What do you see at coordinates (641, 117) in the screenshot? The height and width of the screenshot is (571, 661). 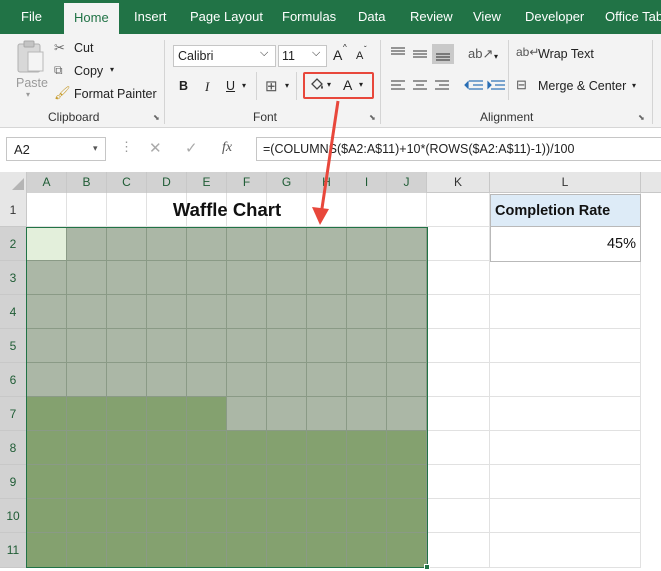 I see `alignment-launcher-icon: ⬊` at bounding box center [641, 117].